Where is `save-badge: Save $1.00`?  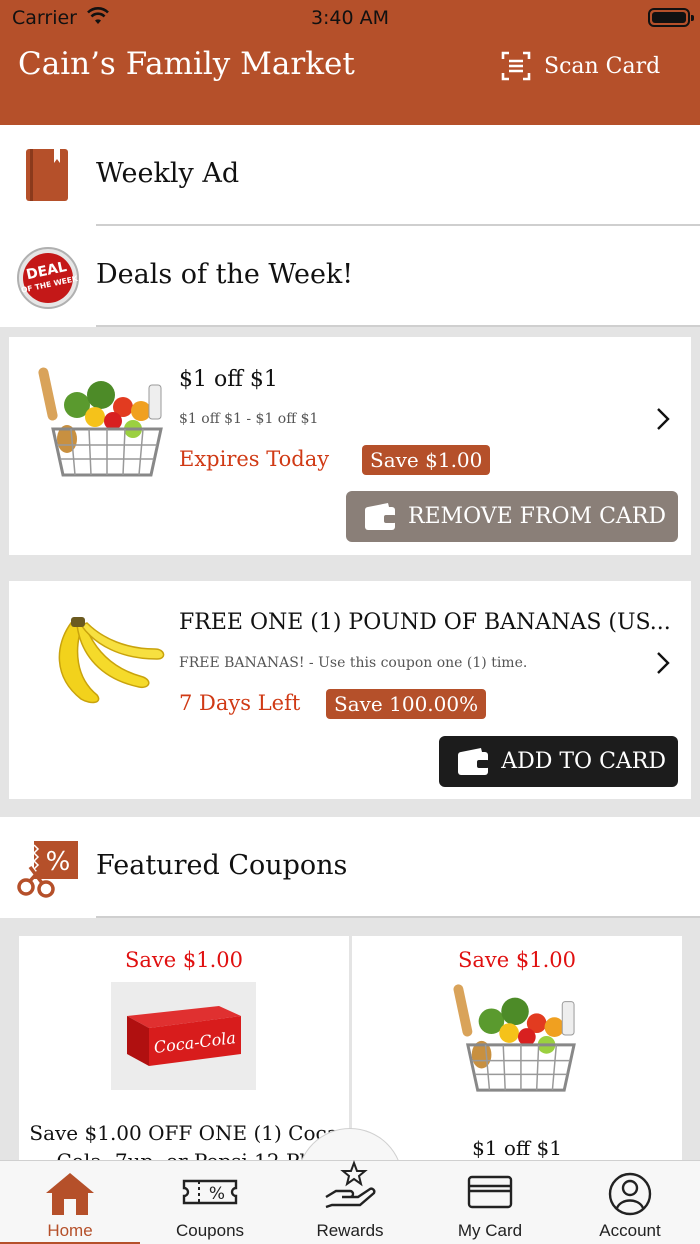 save-badge: Save $1.00 is located at coordinates (426, 460).